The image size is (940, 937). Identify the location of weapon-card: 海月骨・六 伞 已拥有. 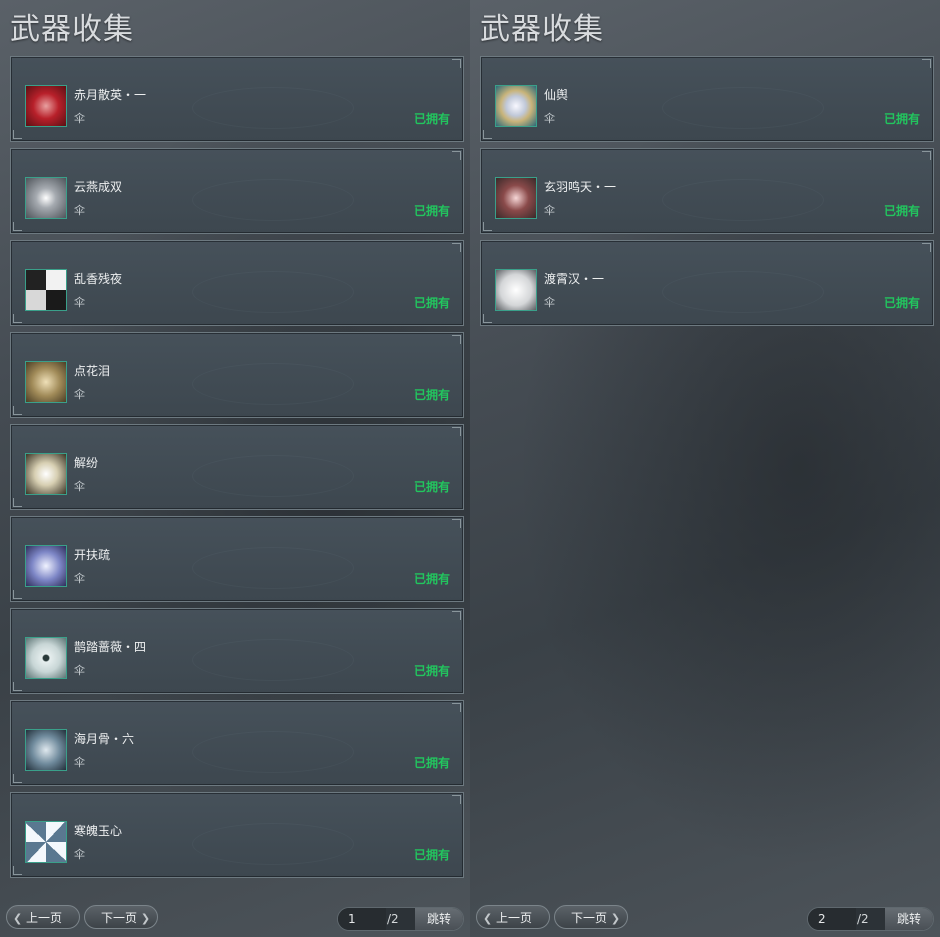
(237, 743).